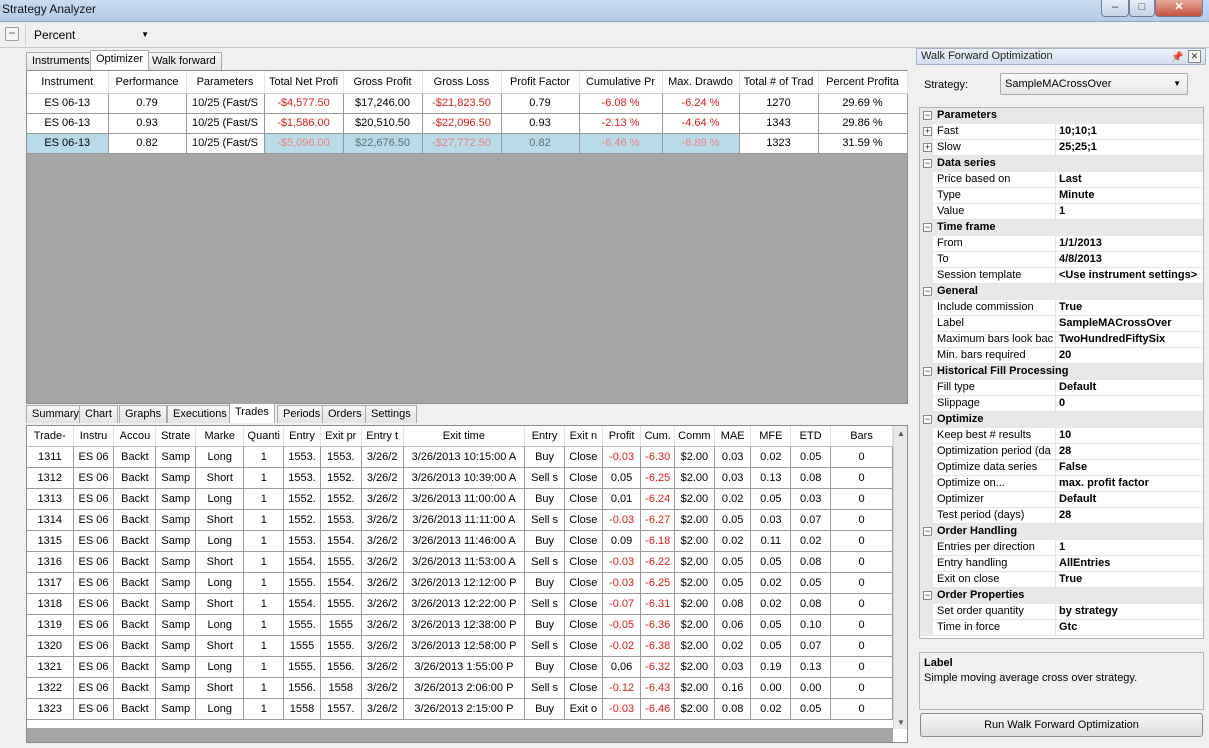 The image size is (1209, 748). I want to click on property-row: Test period (days) 28, so click(1061, 516).